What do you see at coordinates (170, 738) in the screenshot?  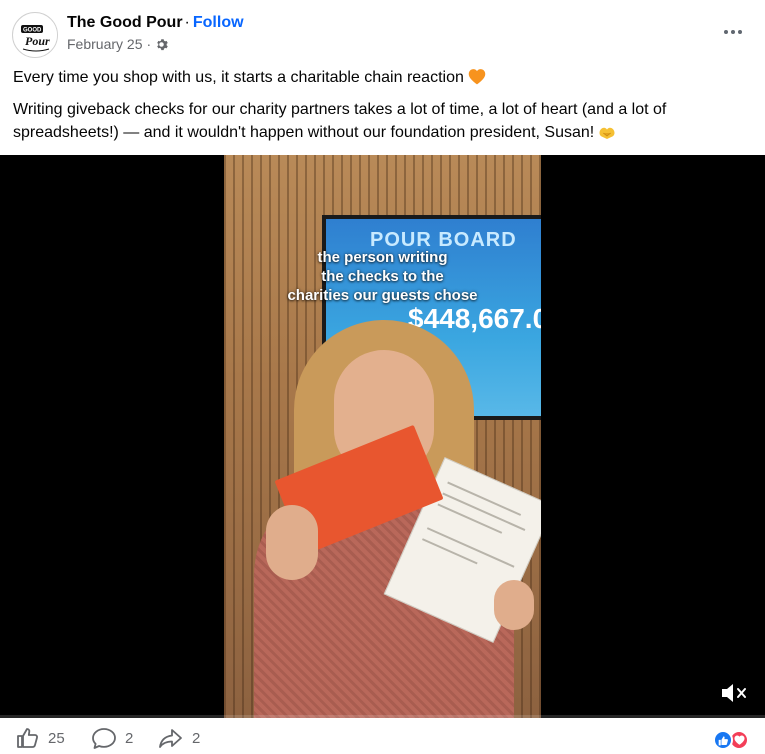 I see `share-arrow-icon` at bounding box center [170, 738].